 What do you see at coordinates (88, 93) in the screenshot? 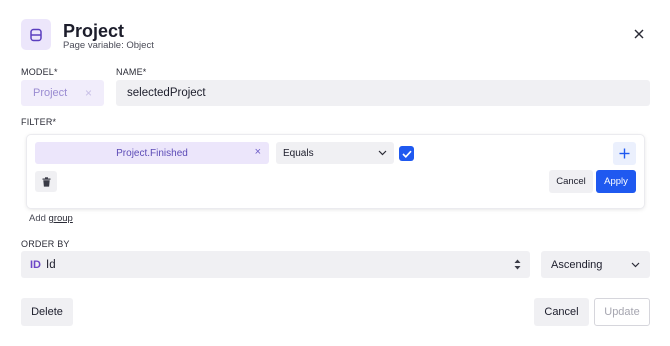
I see `model-clear-icon: ×` at bounding box center [88, 93].